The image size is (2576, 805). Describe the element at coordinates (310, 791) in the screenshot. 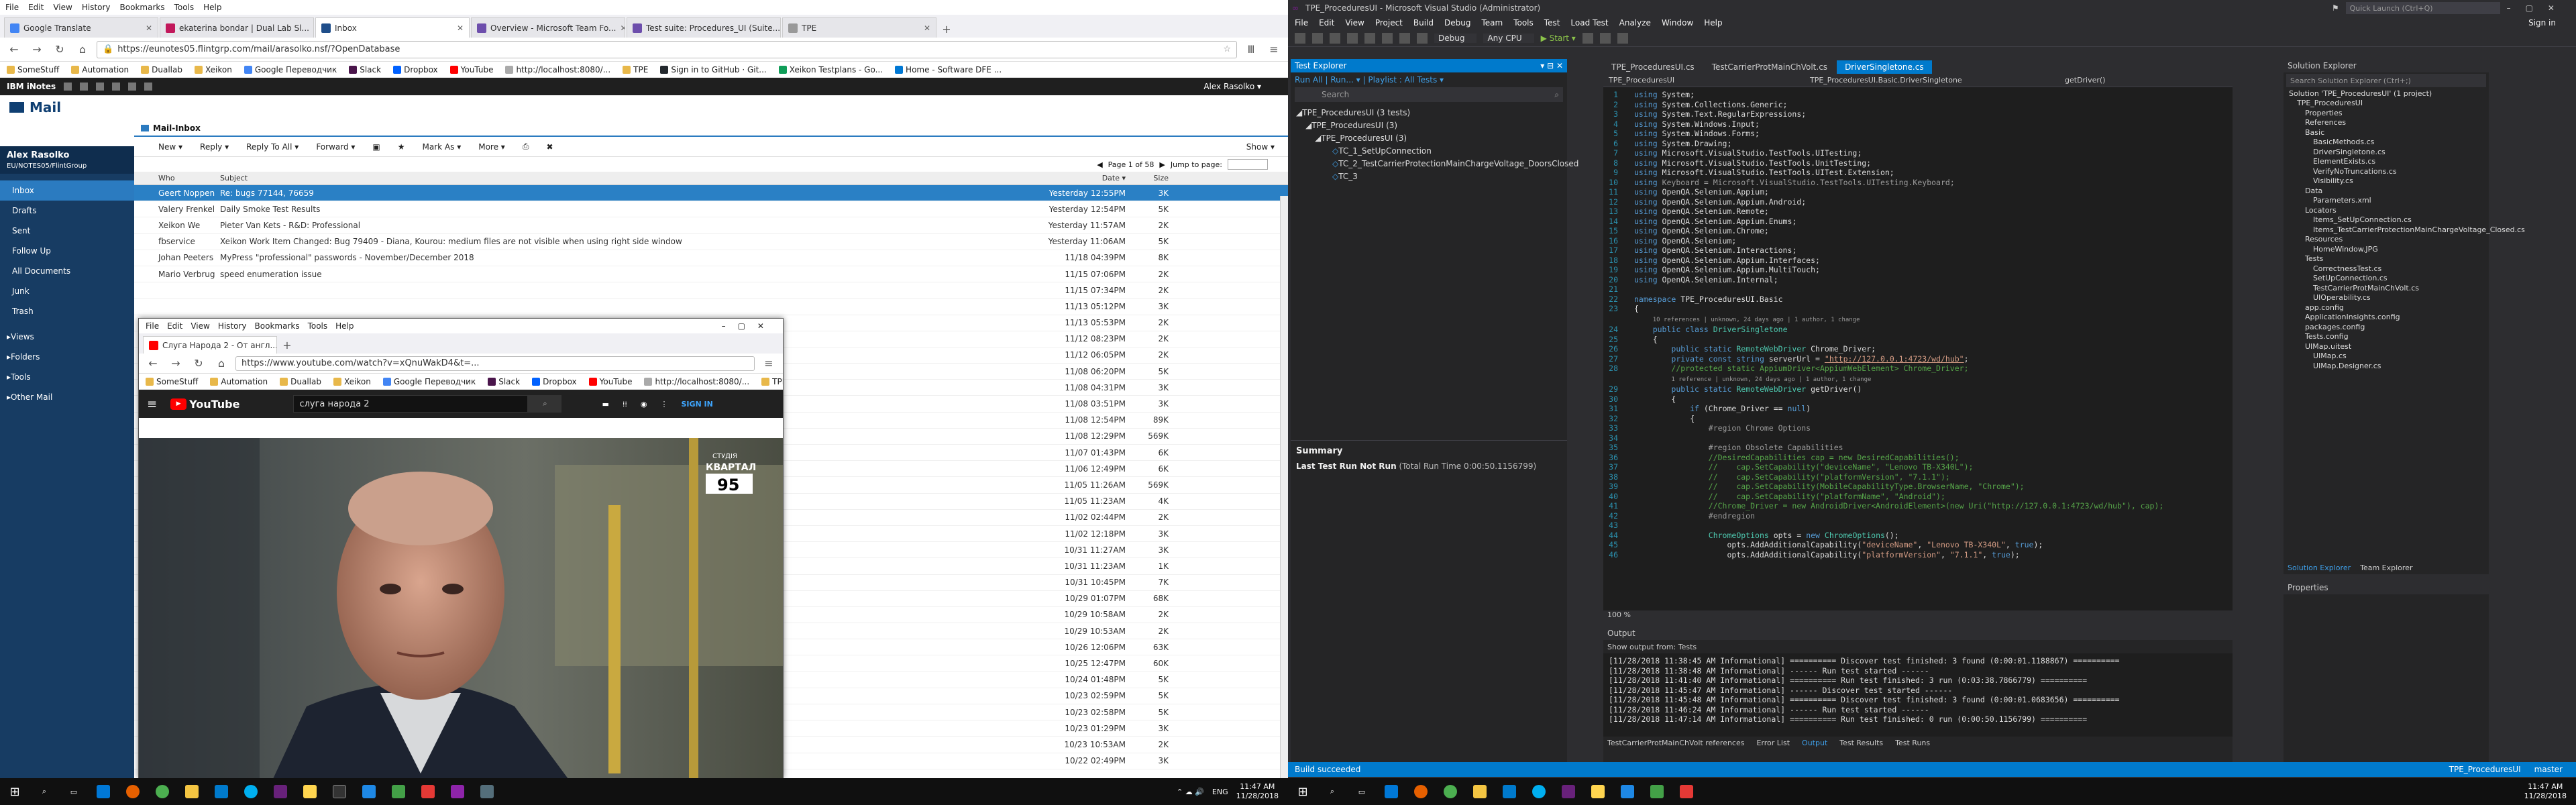

I see `notes-icon` at that location.